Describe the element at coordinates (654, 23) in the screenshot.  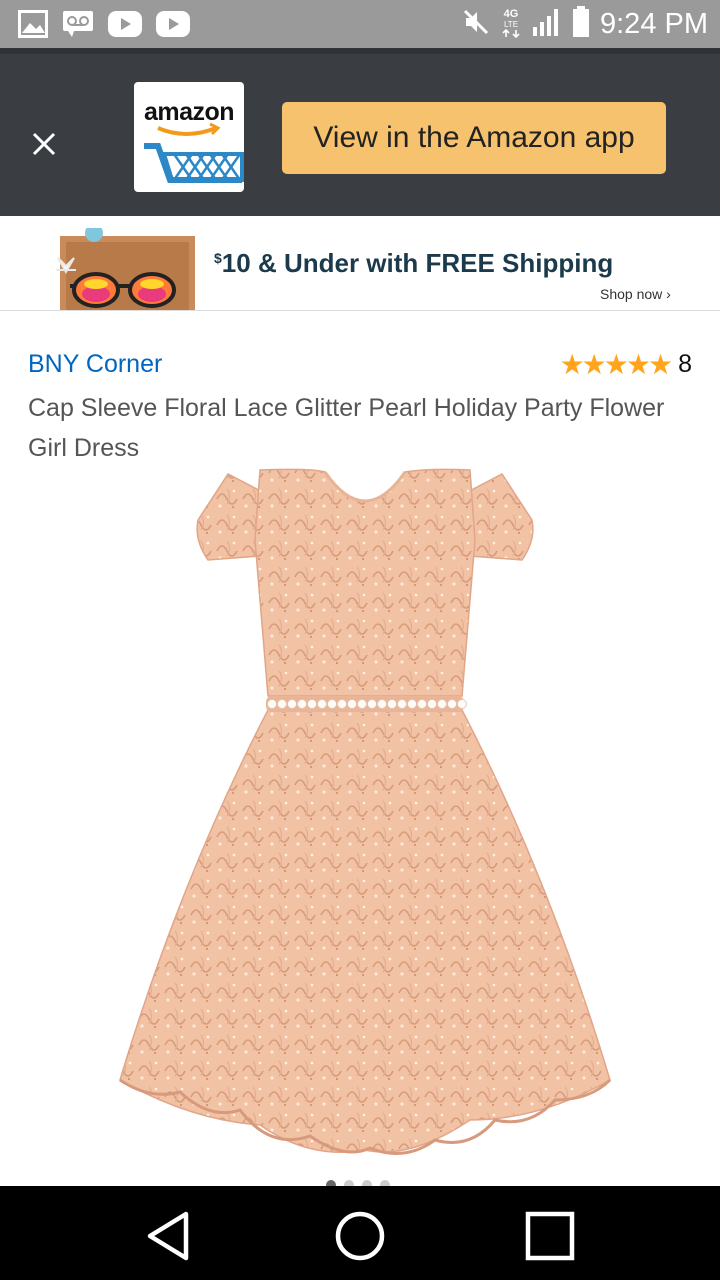
I see `clock: 9:24 PM` at that location.